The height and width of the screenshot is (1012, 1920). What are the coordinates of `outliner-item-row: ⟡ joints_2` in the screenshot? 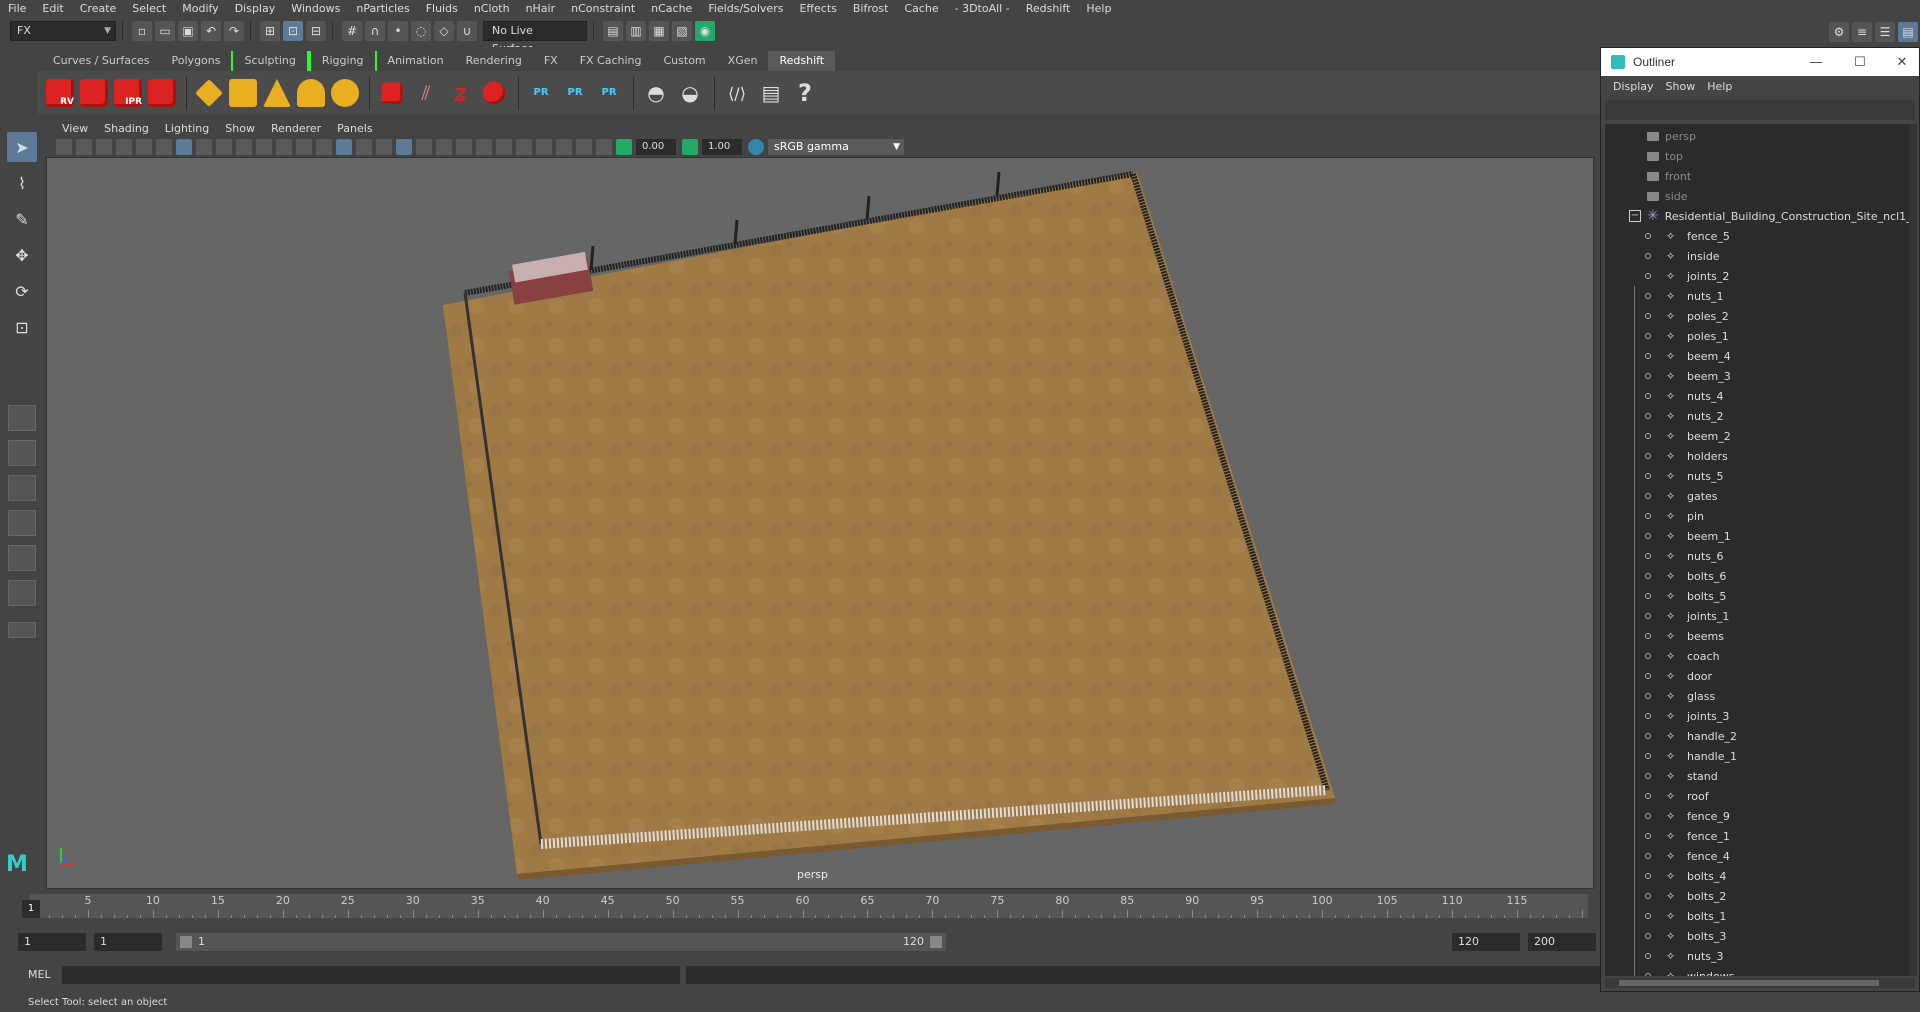 It's located at (1760, 276).